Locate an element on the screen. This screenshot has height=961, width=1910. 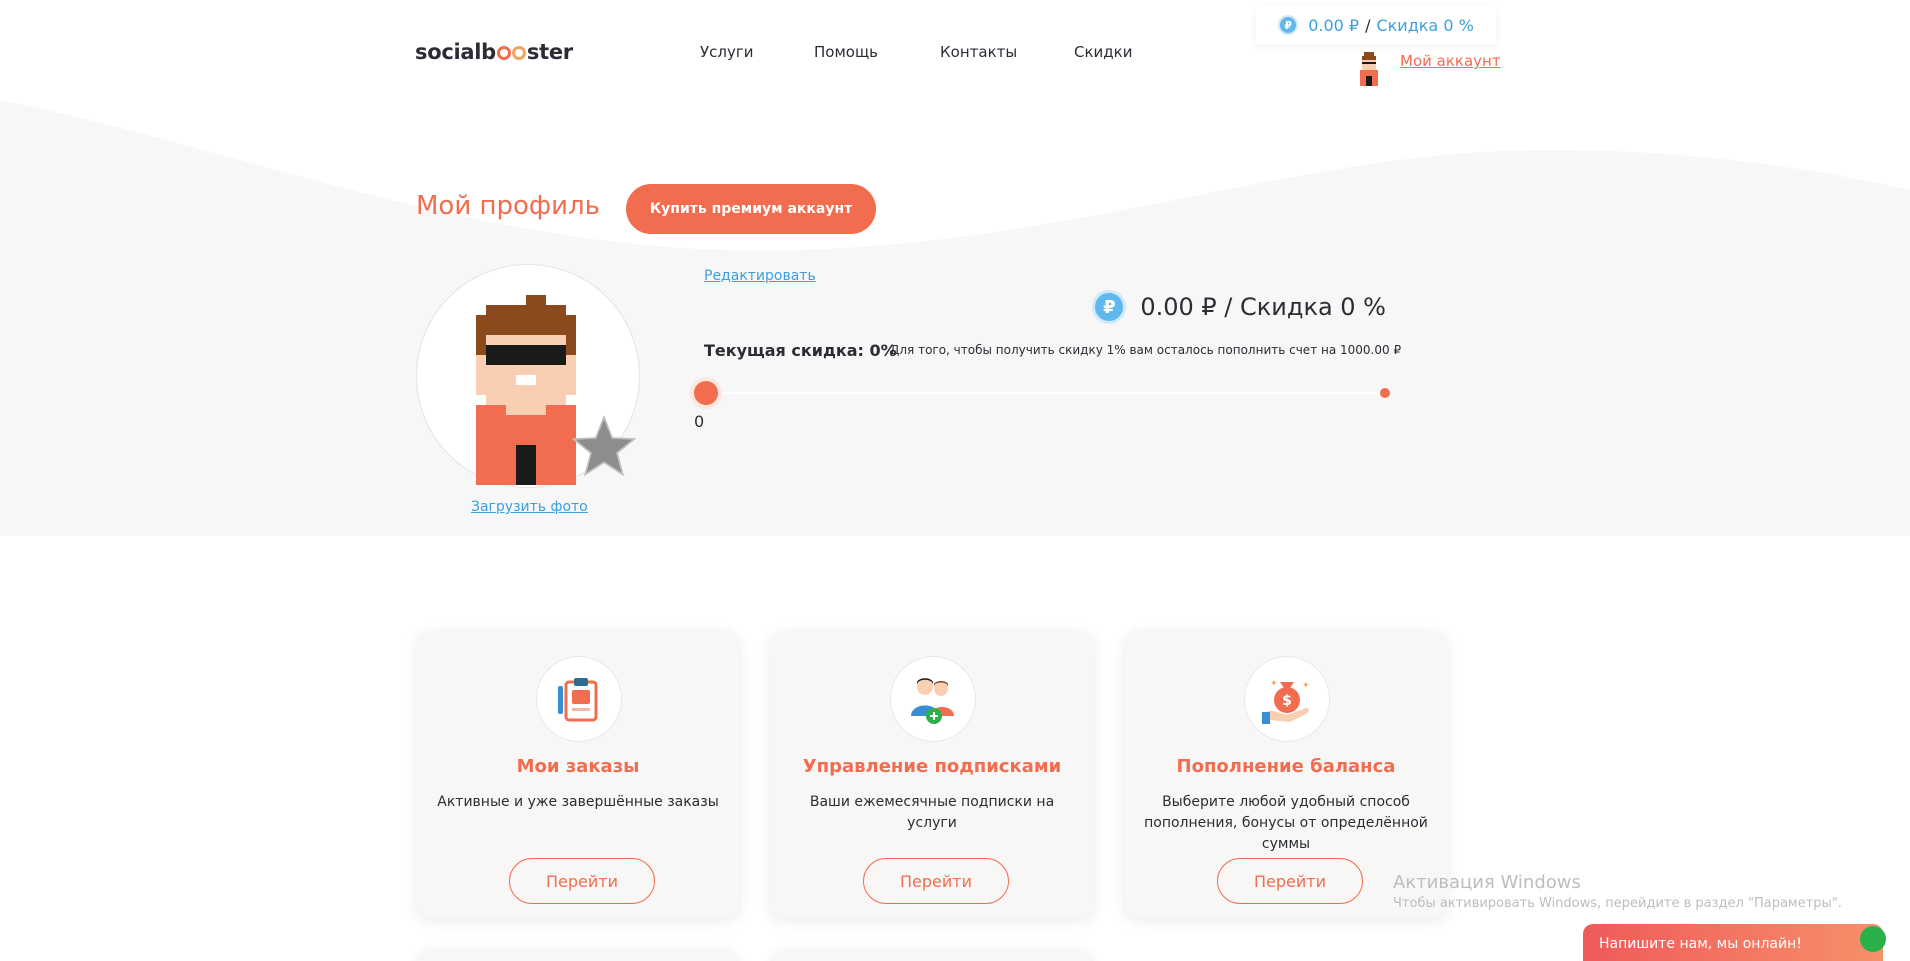
logo: socialb ster is located at coordinates (494, 52).